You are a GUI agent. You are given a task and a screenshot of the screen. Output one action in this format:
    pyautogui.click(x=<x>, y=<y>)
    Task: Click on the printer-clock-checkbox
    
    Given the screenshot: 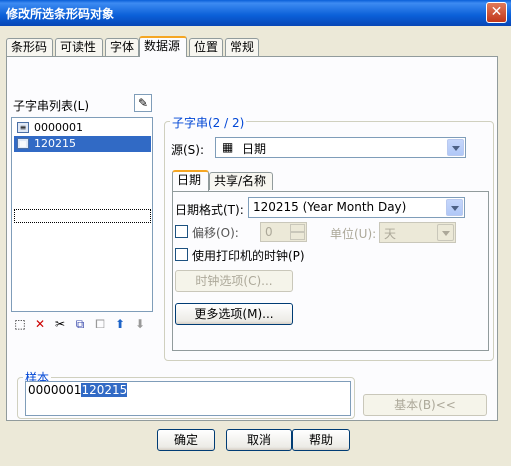 What is the action you would take?
    pyautogui.click(x=181, y=254)
    